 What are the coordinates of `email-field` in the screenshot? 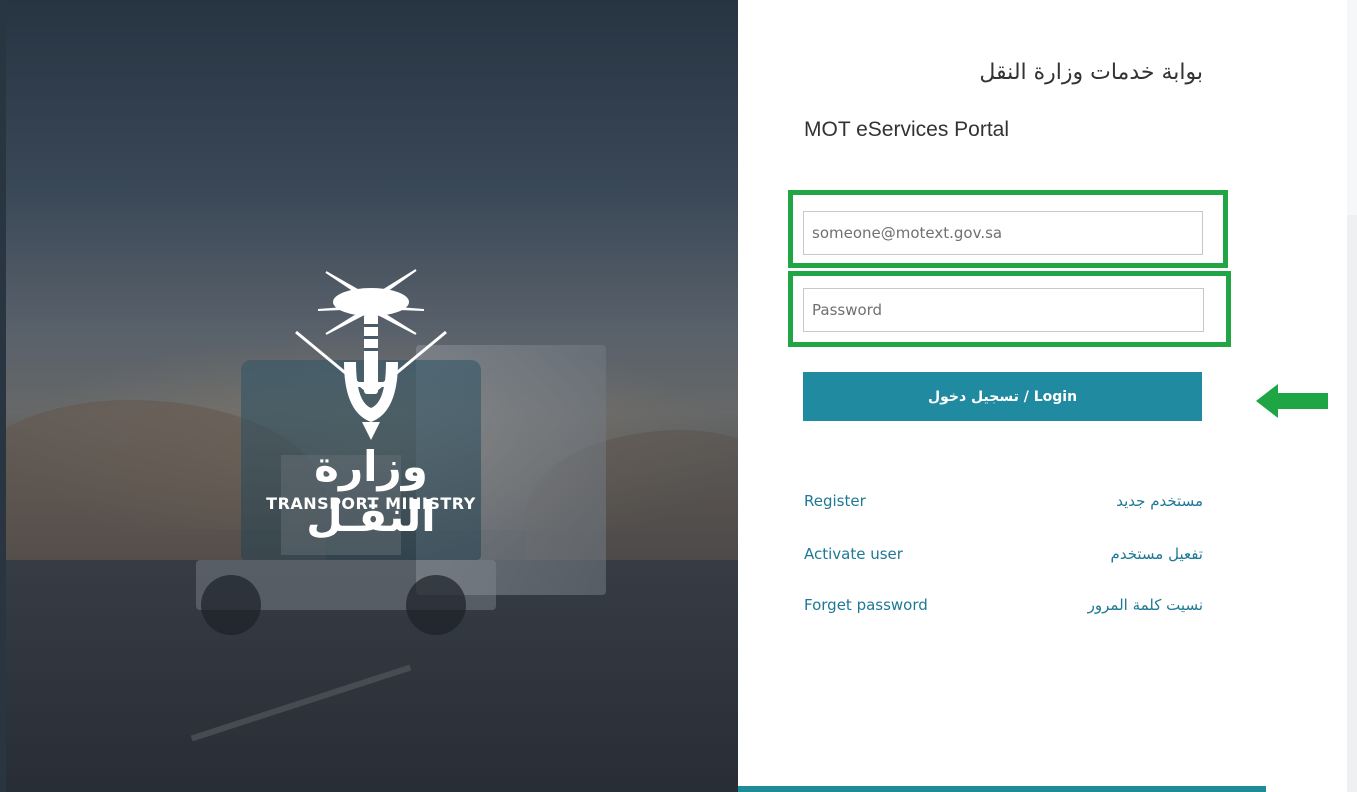 It's located at (1003, 233).